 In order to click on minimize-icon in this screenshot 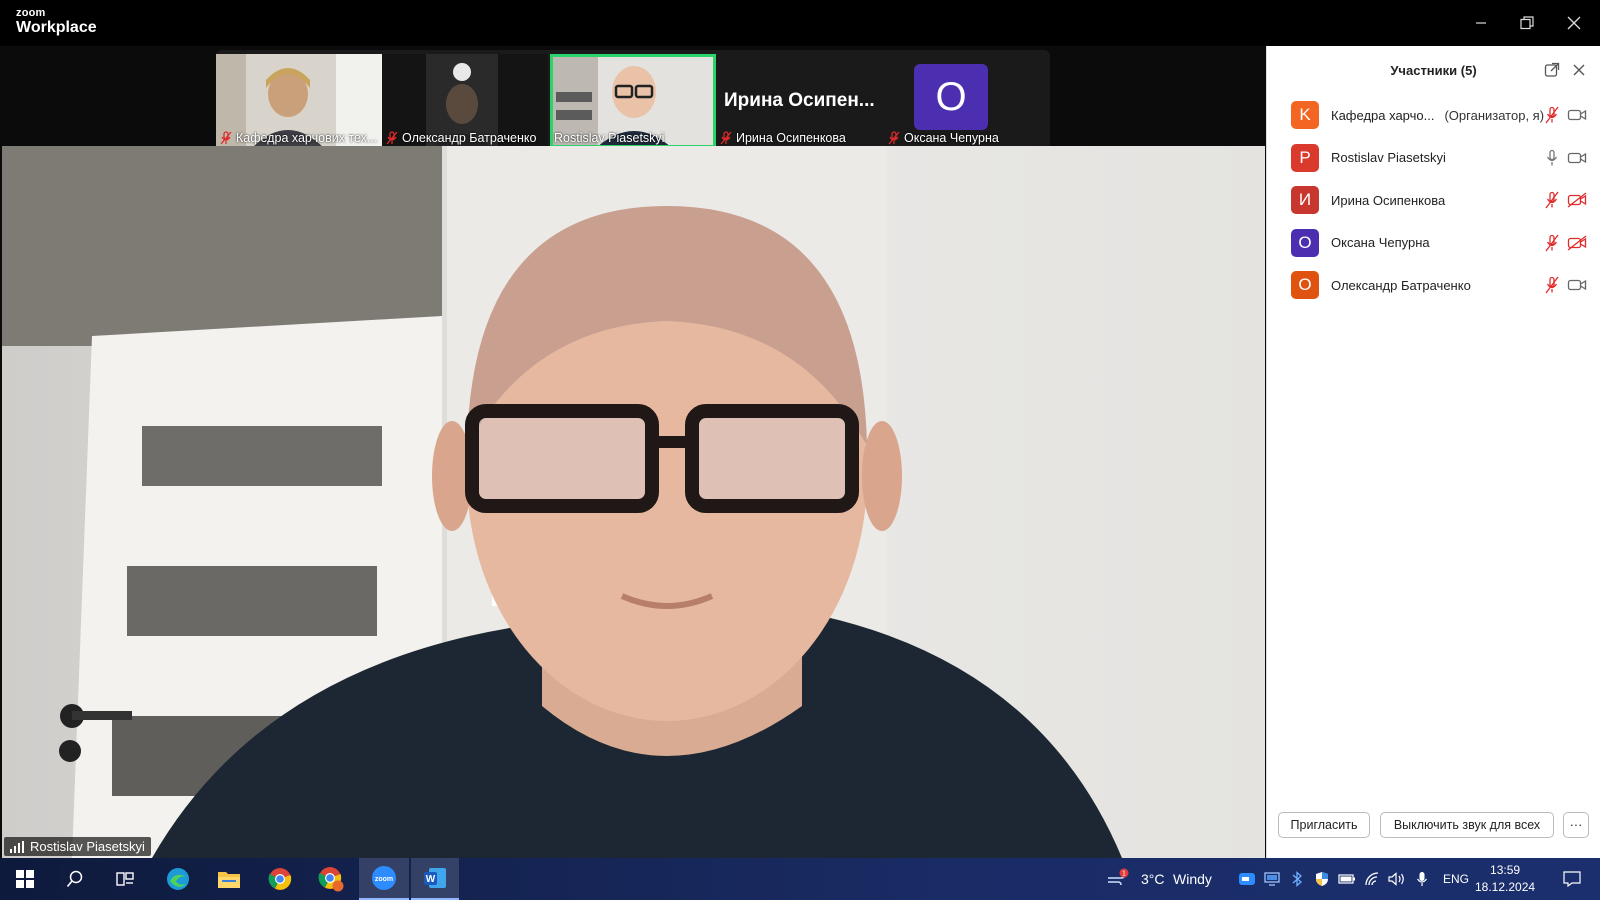, I will do `click(1481, 23)`.